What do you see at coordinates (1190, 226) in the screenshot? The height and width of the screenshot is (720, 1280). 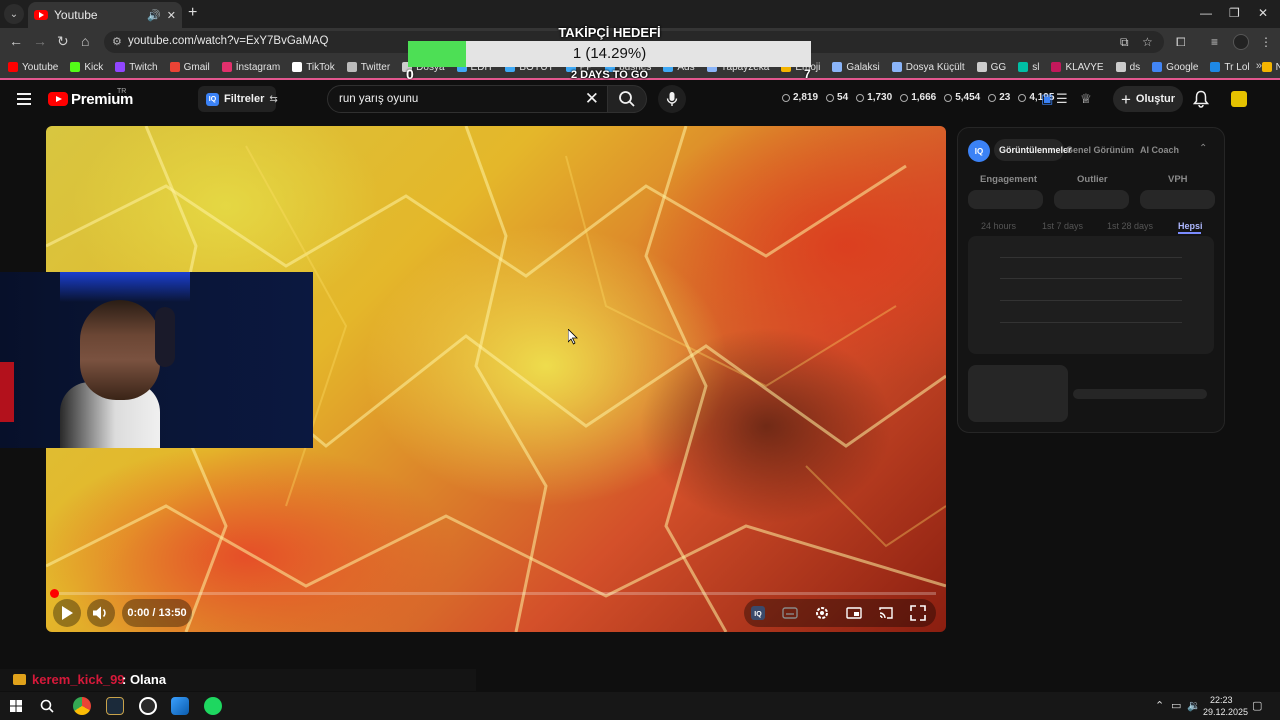 I see `range-all: Hepsi` at bounding box center [1190, 226].